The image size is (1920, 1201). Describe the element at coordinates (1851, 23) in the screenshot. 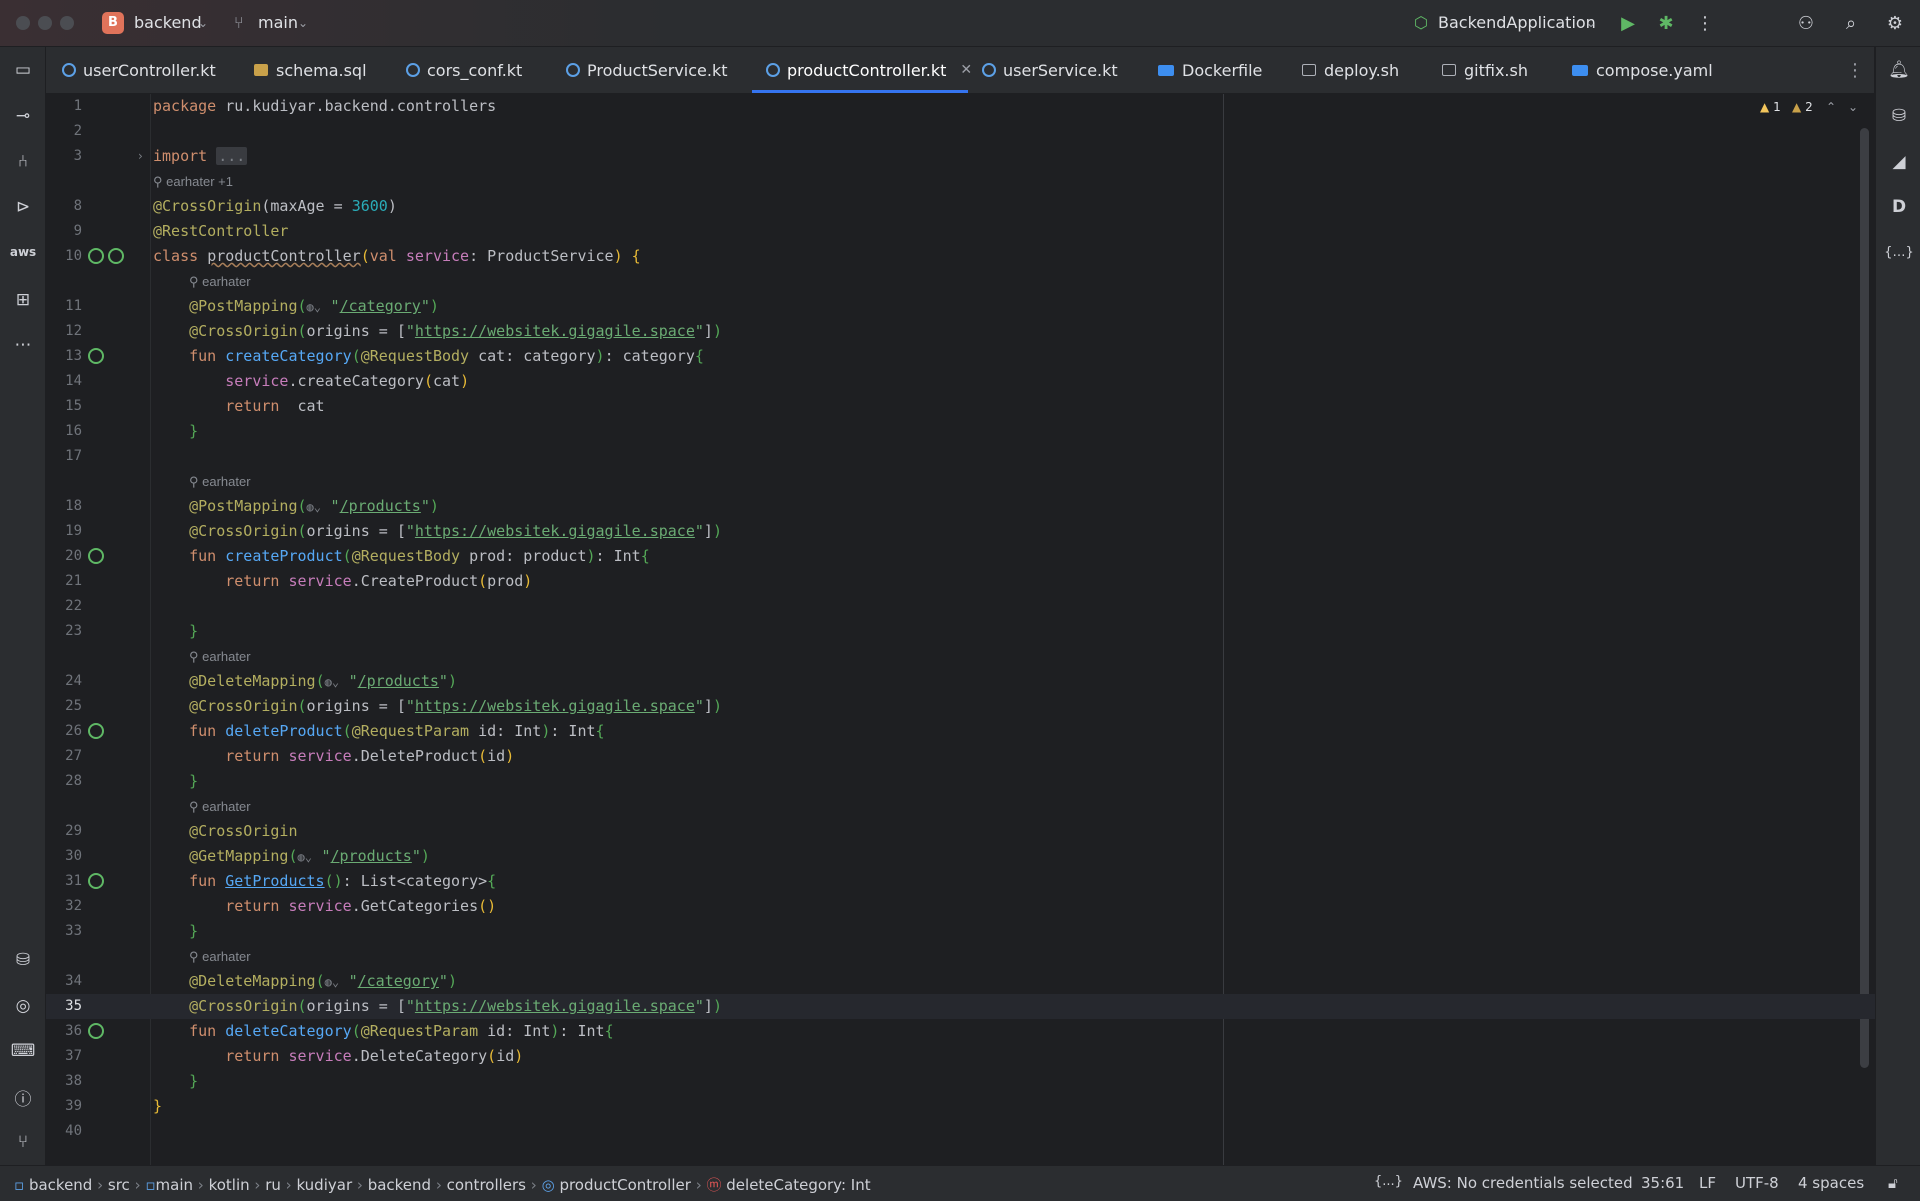

I see `search-icon: ⌕` at that location.